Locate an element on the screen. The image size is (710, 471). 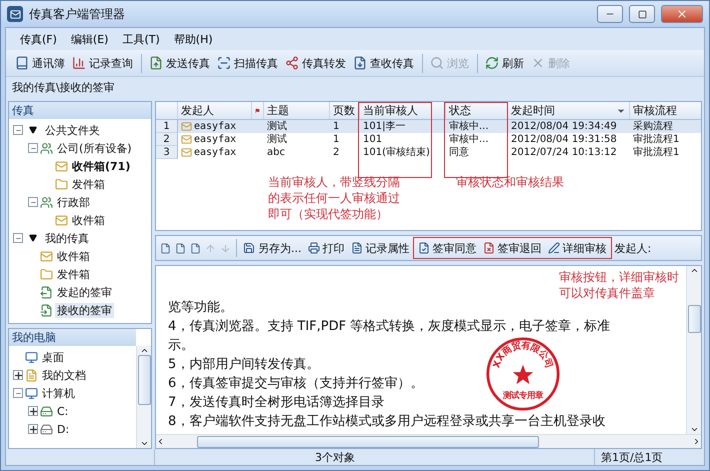
window-title: 传真客户端管理器 is located at coordinates (77, 14).